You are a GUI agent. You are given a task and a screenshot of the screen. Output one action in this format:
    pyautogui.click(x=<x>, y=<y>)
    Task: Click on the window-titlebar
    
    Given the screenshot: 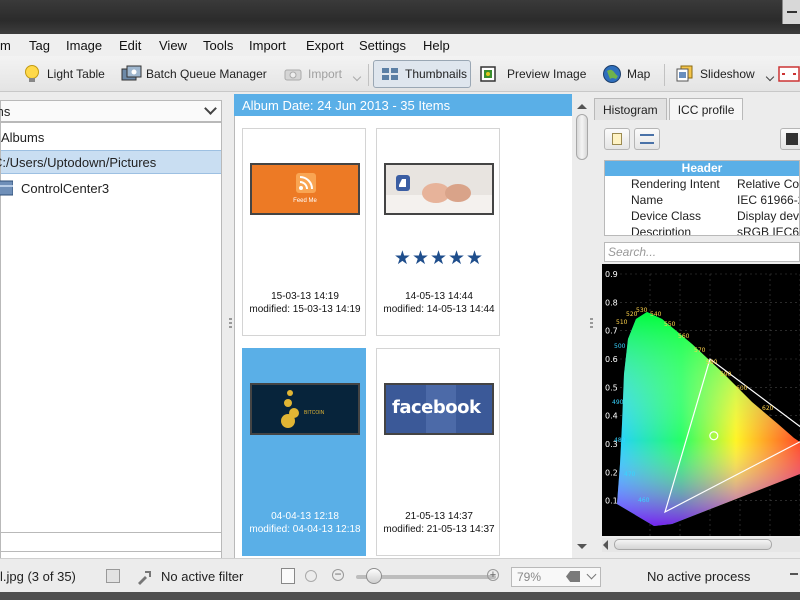 What is the action you would take?
    pyautogui.click(x=400, y=17)
    